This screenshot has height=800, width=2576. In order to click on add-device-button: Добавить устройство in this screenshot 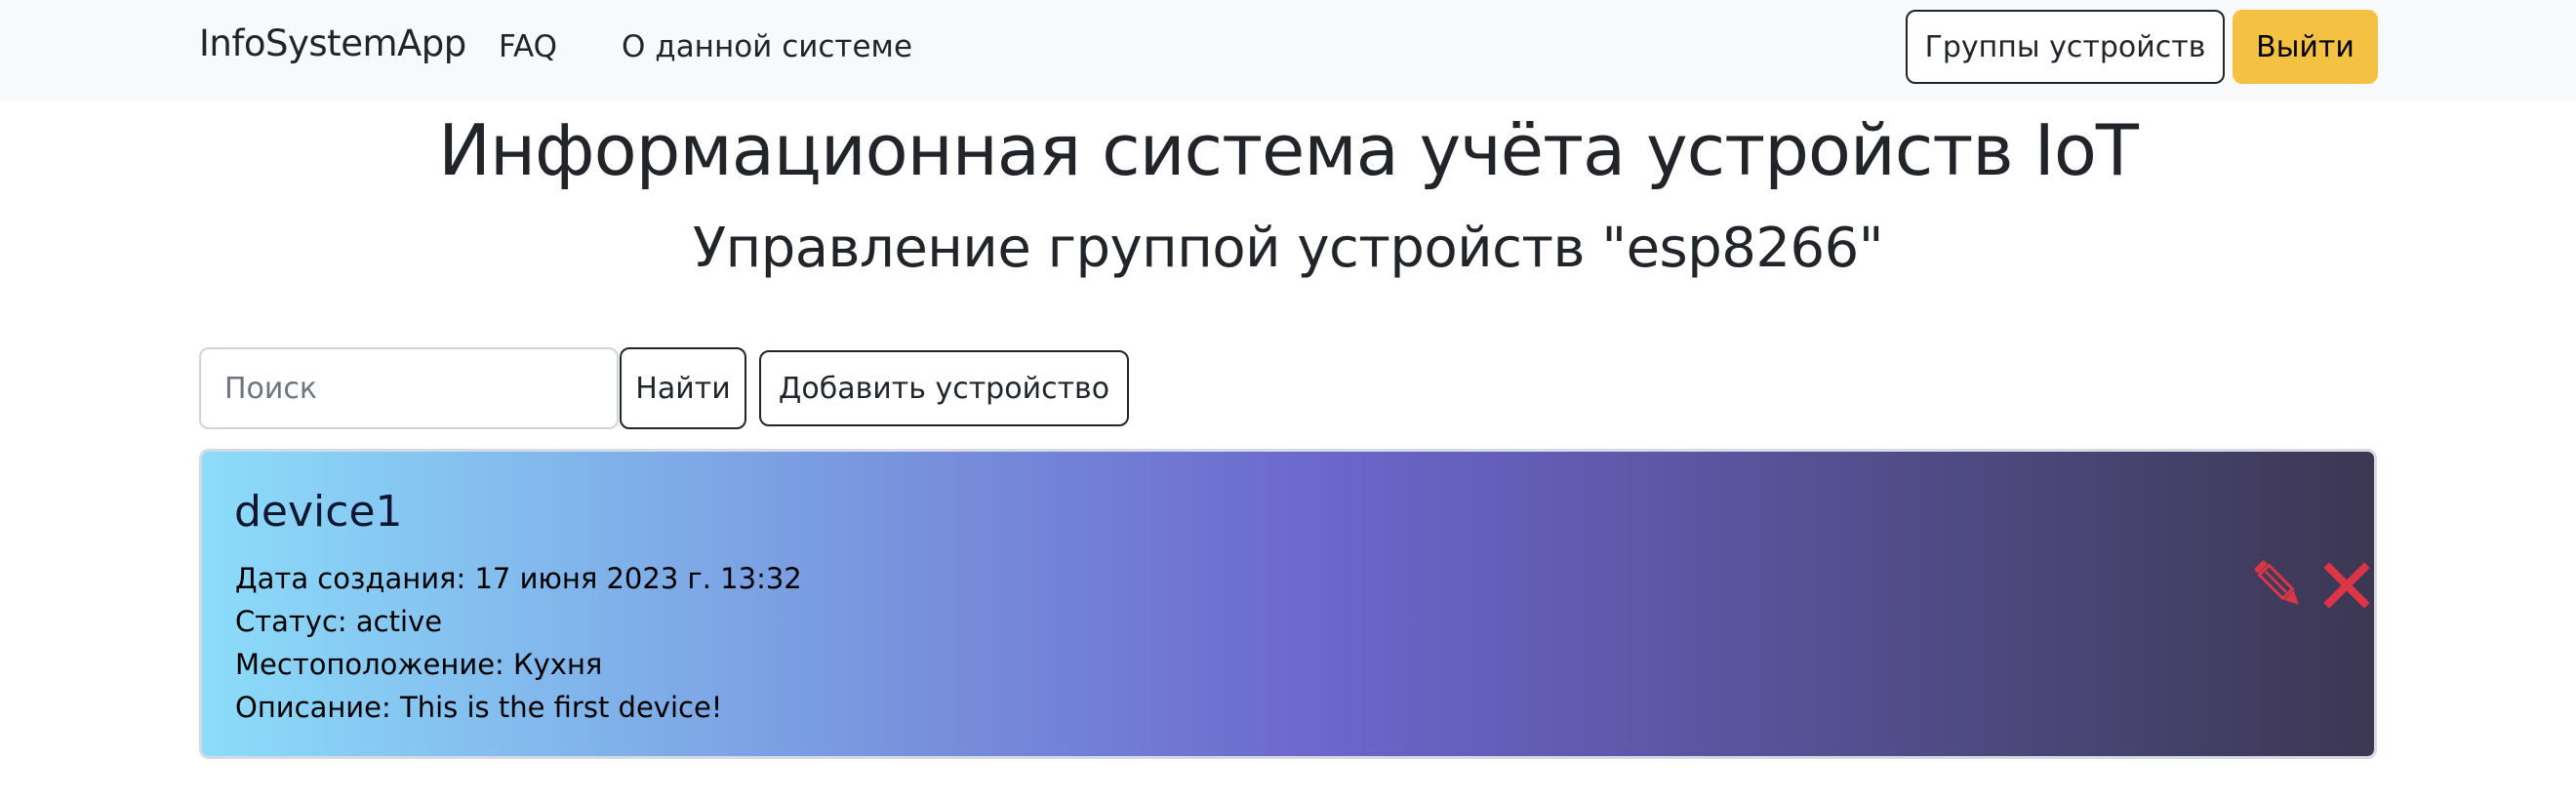, I will do `click(944, 388)`.